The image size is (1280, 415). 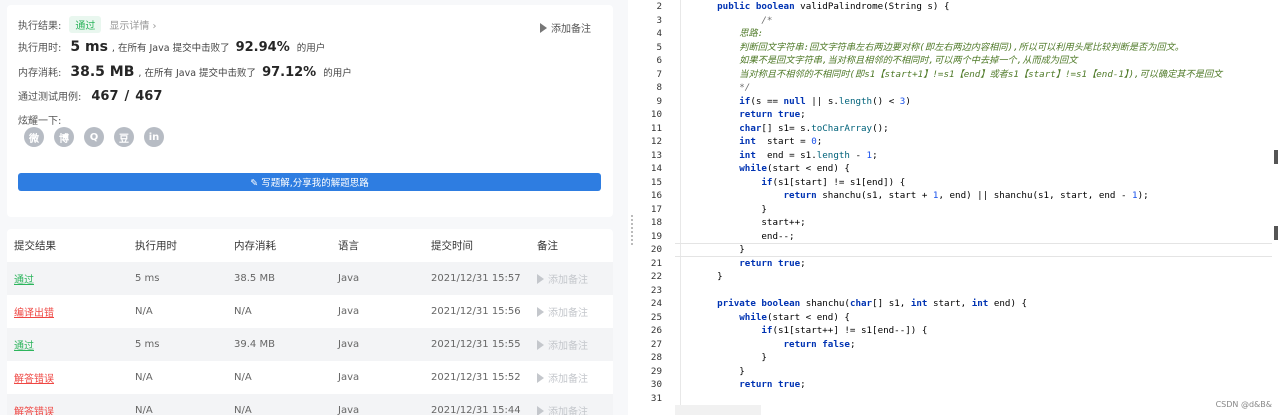 What do you see at coordinates (959, 399) in the screenshot?
I see `code-line: 31` at bounding box center [959, 399].